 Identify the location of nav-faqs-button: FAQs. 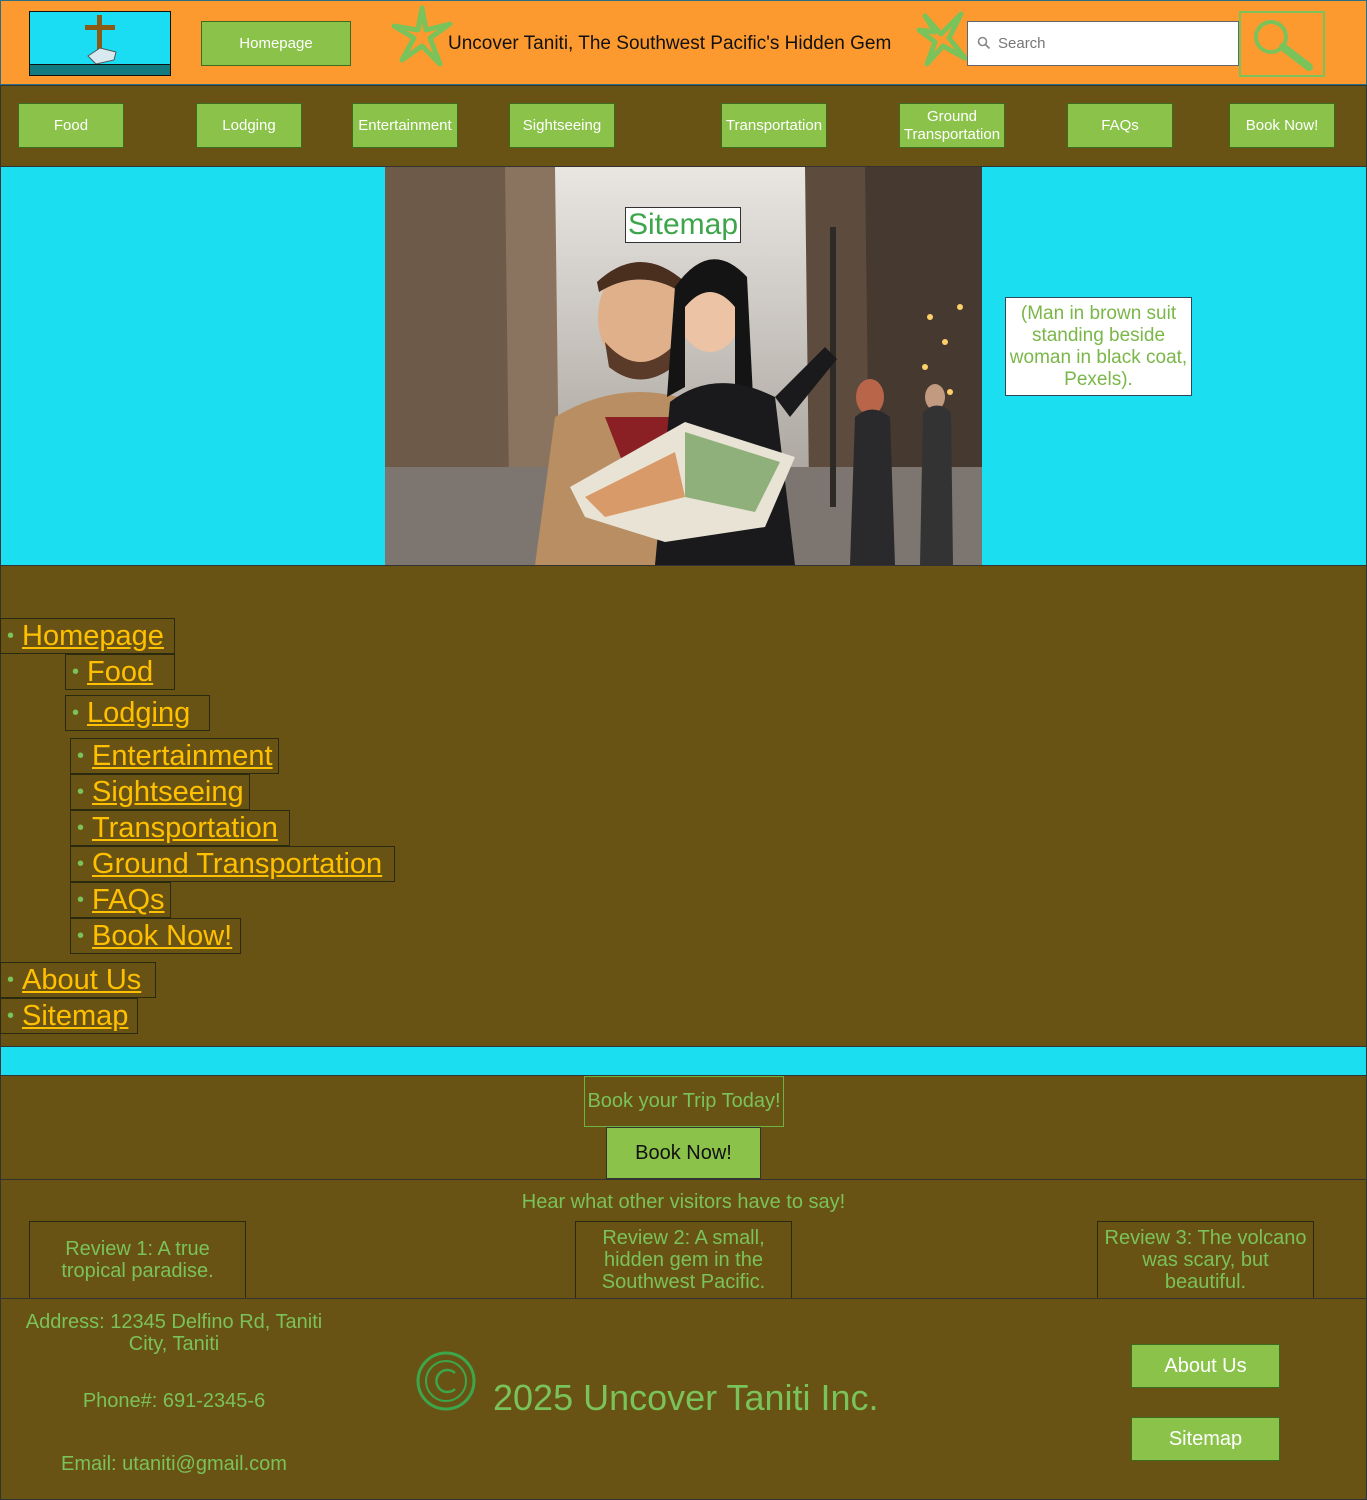
(1120, 125).